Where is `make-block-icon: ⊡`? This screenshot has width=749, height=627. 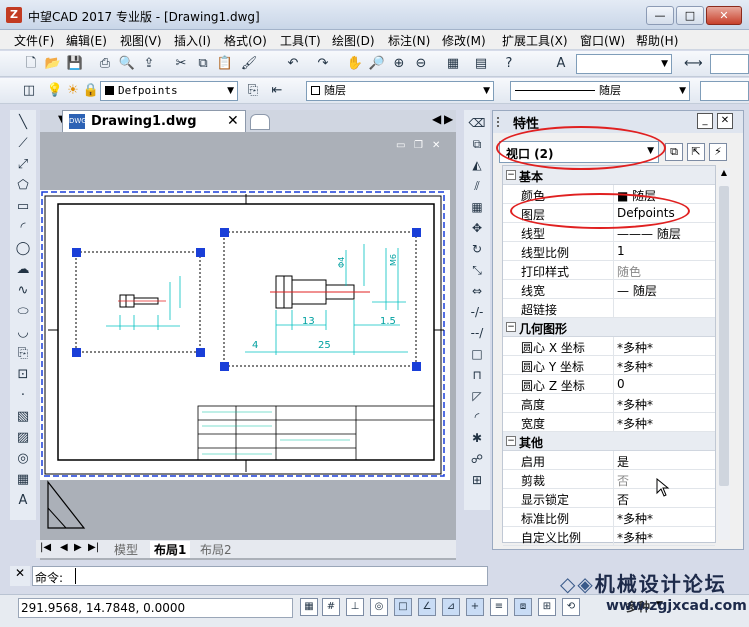 make-block-icon: ⊡ is located at coordinates (23, 375).